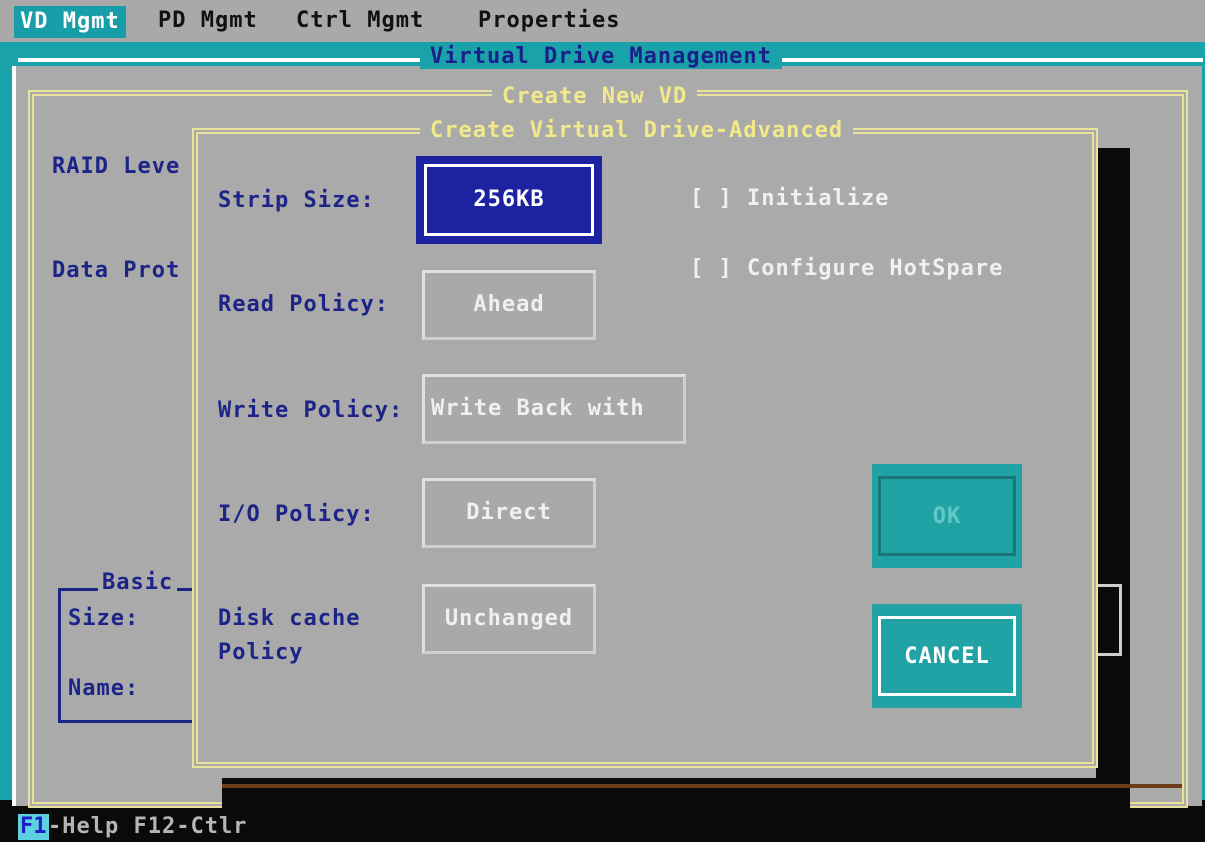 The image size is (1205, 842). Describe the element at coordinates (509, 305) in the screenshot. I see `read-policy-select: Ahead` at that location.